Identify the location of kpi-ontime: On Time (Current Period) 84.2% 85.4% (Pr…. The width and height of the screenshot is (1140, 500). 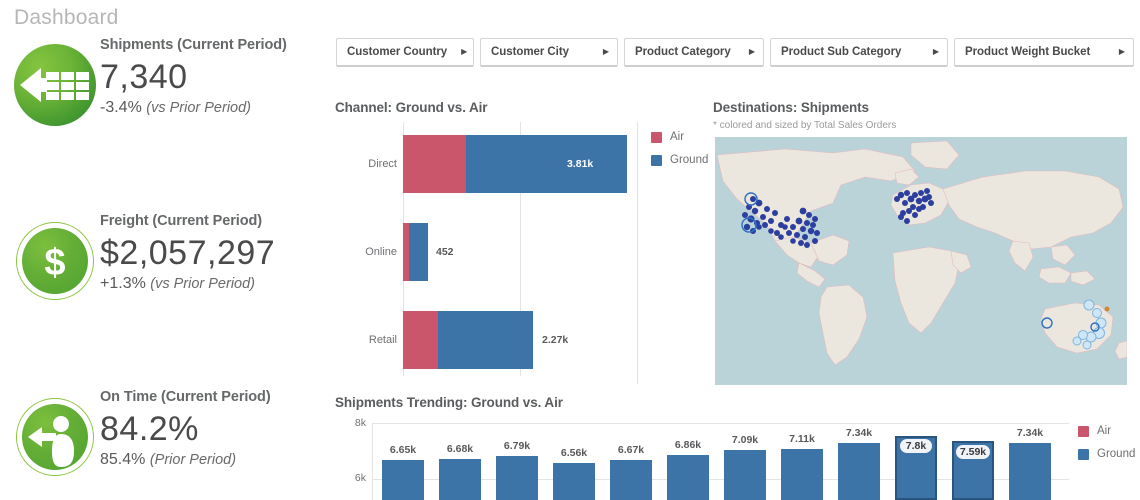
(165, 444).